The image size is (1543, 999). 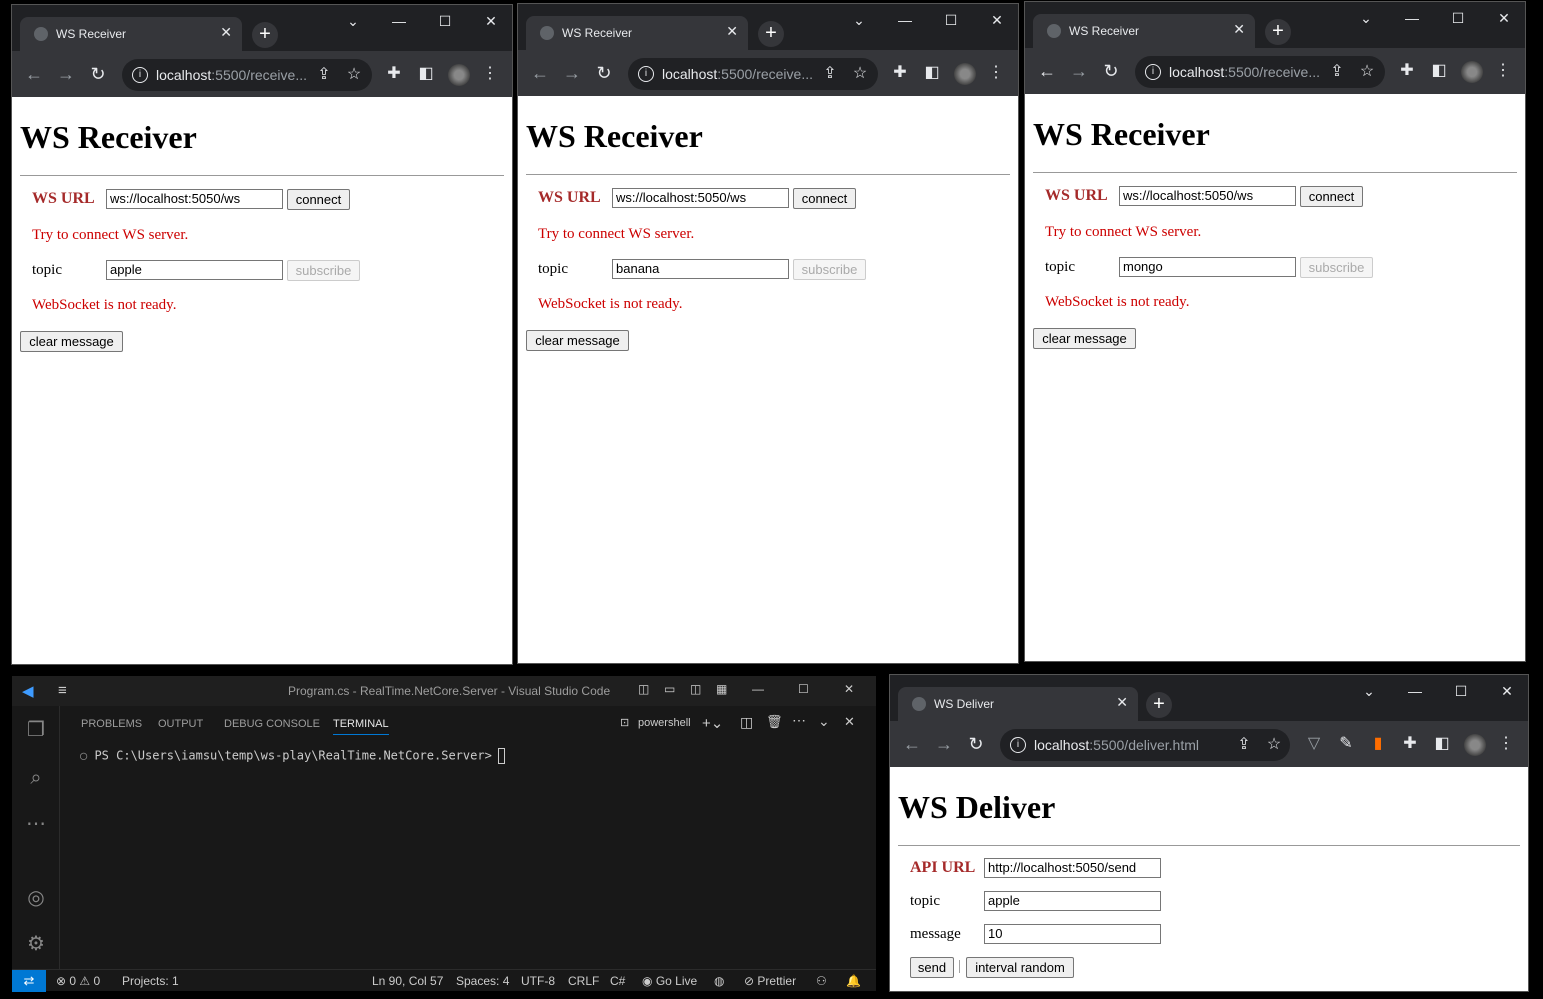 I want to click on topic-input: banana, so click(x=700, y=269).